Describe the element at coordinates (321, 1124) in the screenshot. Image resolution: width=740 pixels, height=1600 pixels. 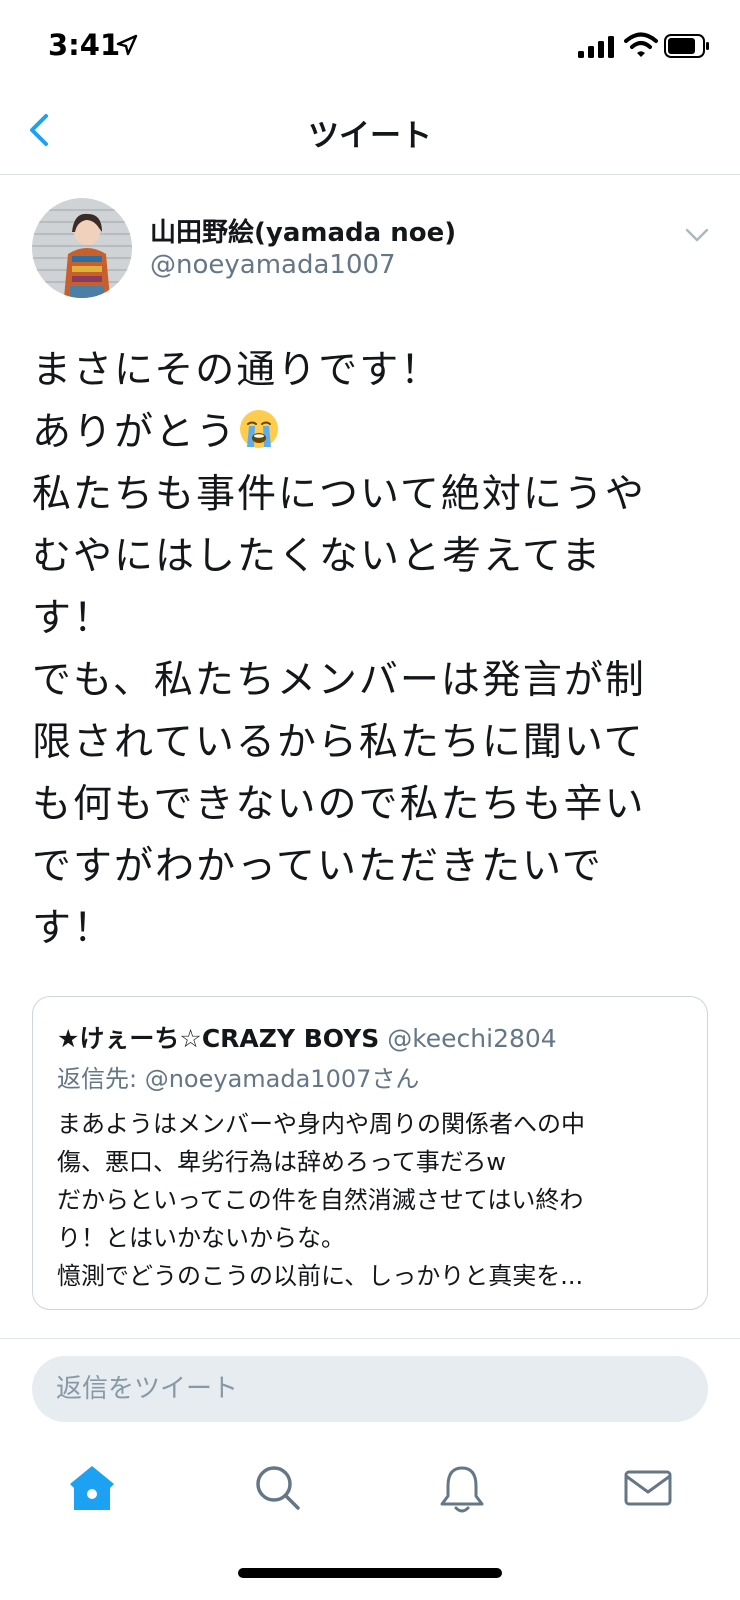
I see `quote-line: まあようはメンバーや身内や周りの関係者への中` at that location.